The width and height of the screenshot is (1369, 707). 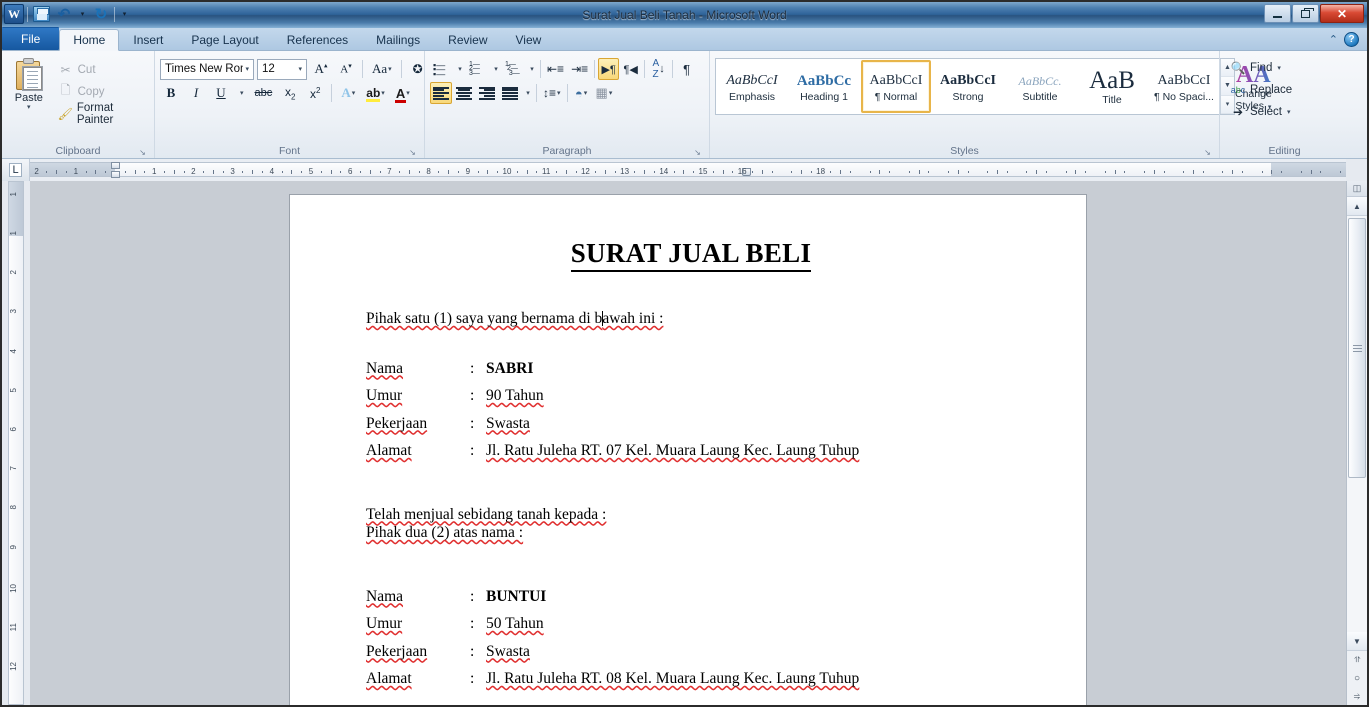 What do you see at coordinates (752, 86) in the screenshot?
I see `style-emphasis: AaBbCcI Emphasis` at bounding box center [752, 86].